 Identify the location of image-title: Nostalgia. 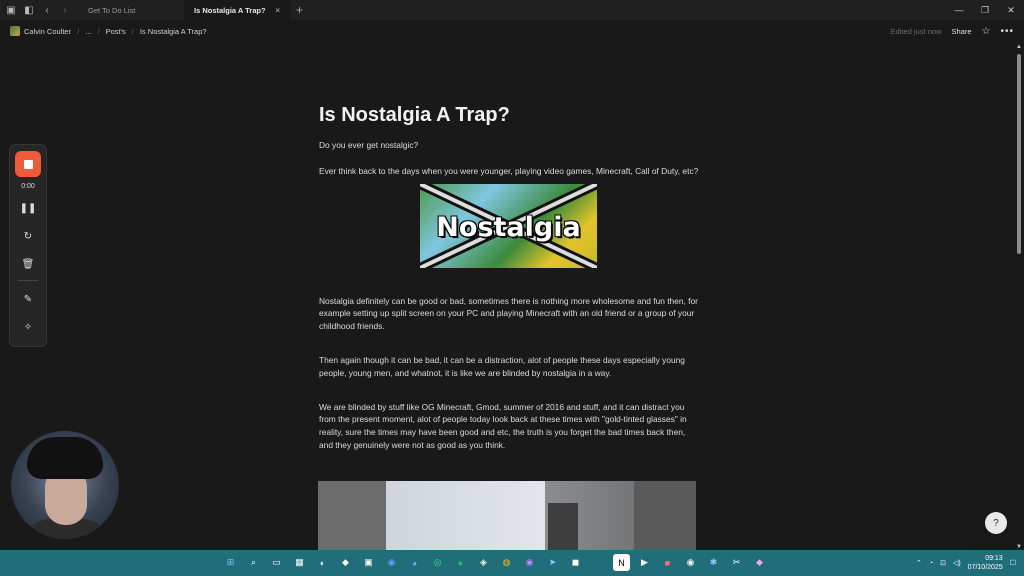
(508, 227).